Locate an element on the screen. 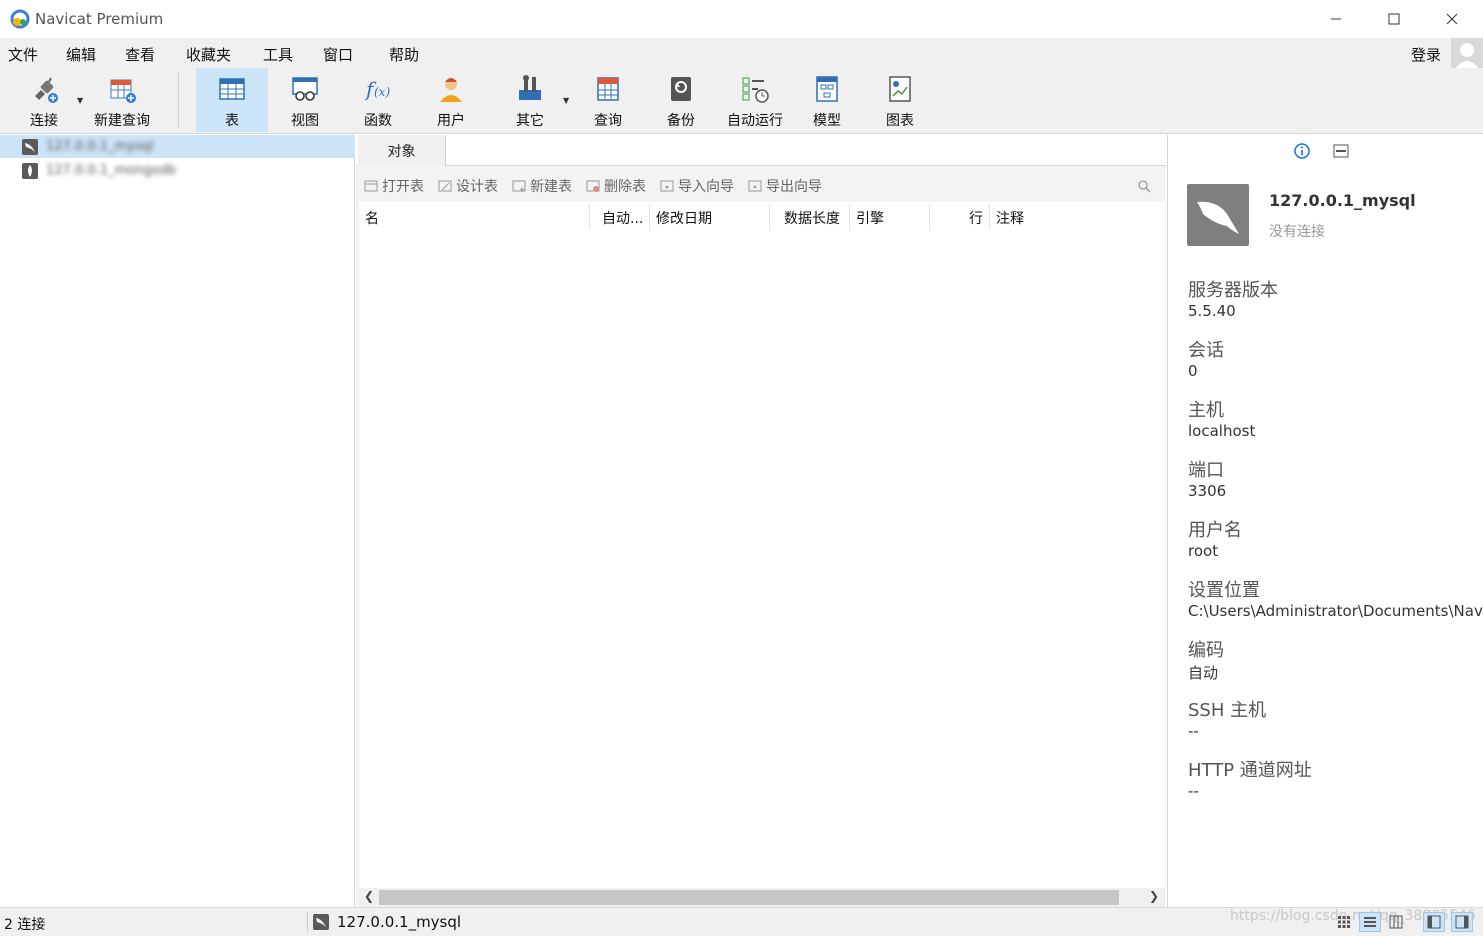  delete-table-button: 删除表 is located at coordinates (616, 186).